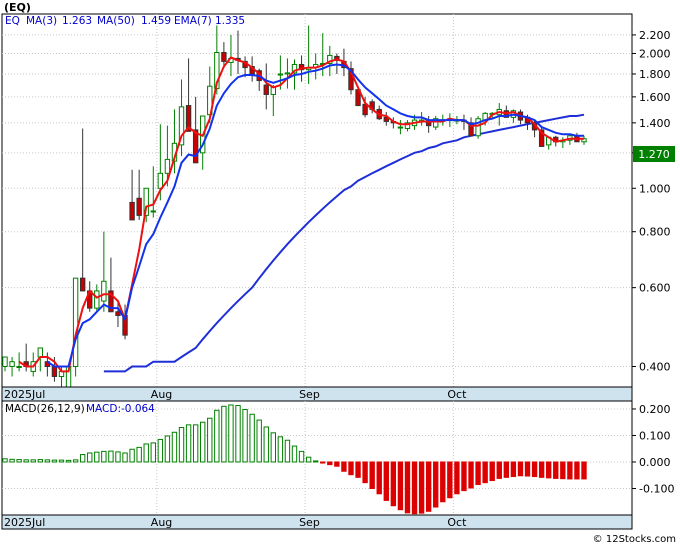 The height and width of the screenshot is (546, 680). What do you see at coordinates (653, 449) in the screenshot?
I see `macd-y-axis: 0.200 0.100 0.000 -0.100` at bounding box center [653, 449].